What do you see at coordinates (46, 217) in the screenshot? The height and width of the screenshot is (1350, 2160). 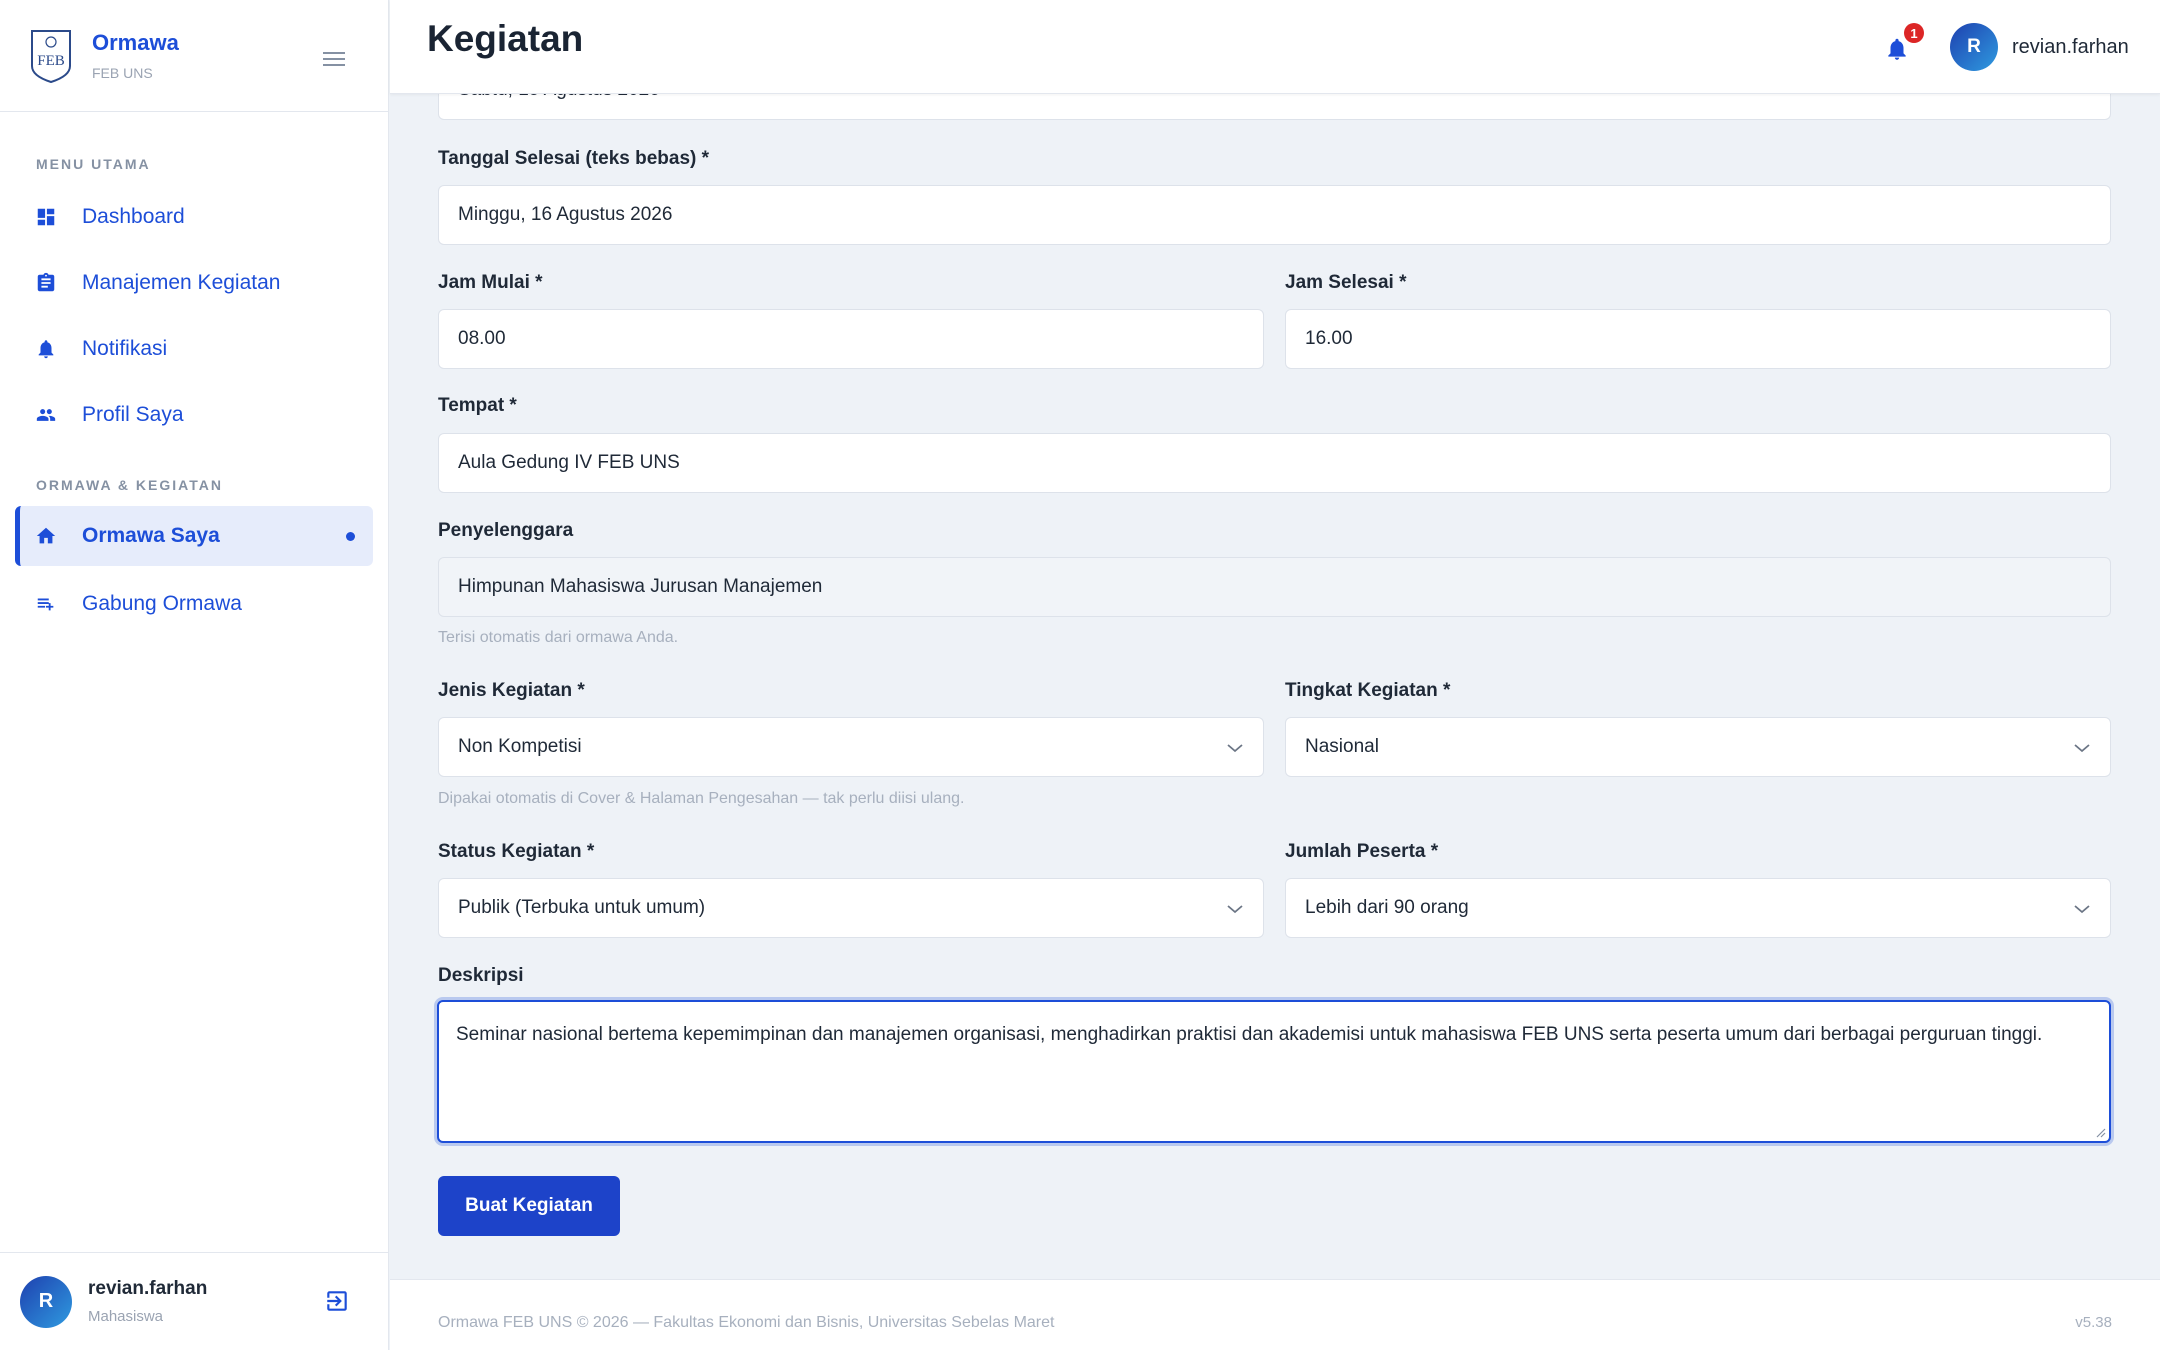 I see `dashboard-icon` at bounding box center [46, 217].